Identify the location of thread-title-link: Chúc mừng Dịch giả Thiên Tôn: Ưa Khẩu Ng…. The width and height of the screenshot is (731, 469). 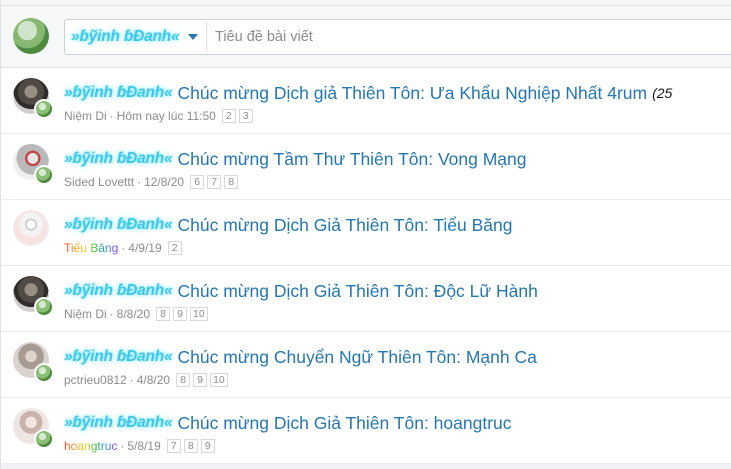
(413, 93).